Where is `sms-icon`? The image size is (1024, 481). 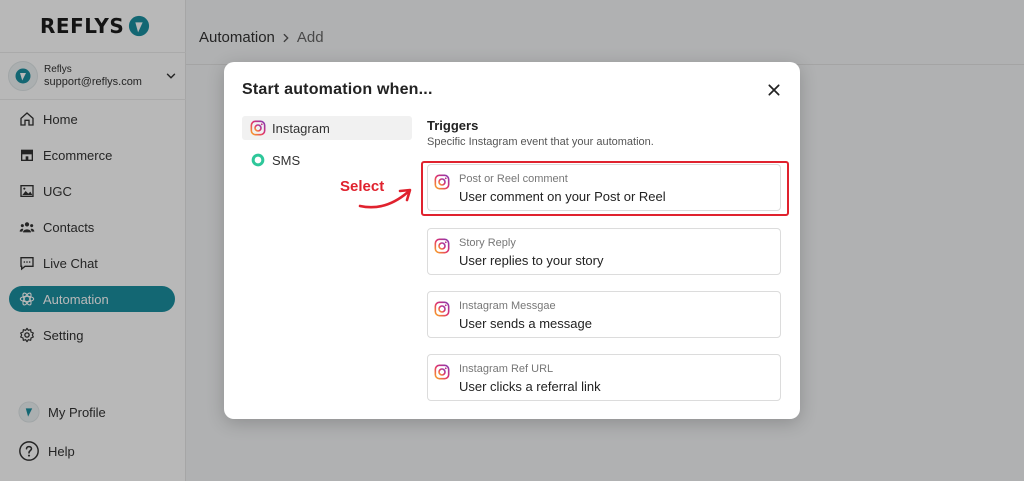 sms-icon is located at coordinates (258, 160).